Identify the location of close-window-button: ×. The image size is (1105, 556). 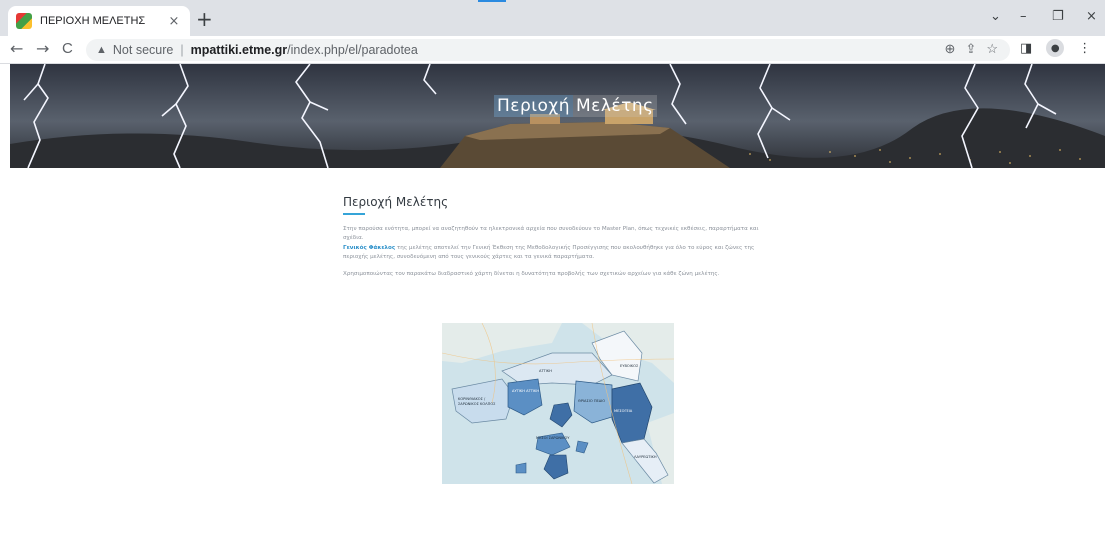
(1091, 16).